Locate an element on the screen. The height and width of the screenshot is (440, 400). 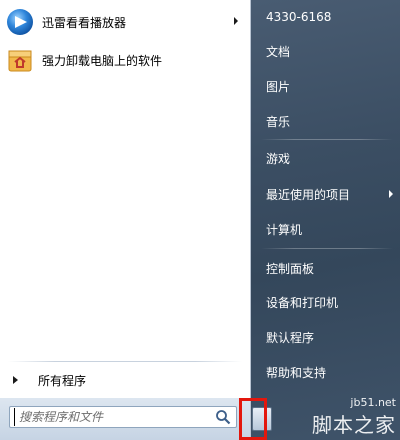
program-label: 强力卸载电脑上的软件 is located at coordinates (102, 60).